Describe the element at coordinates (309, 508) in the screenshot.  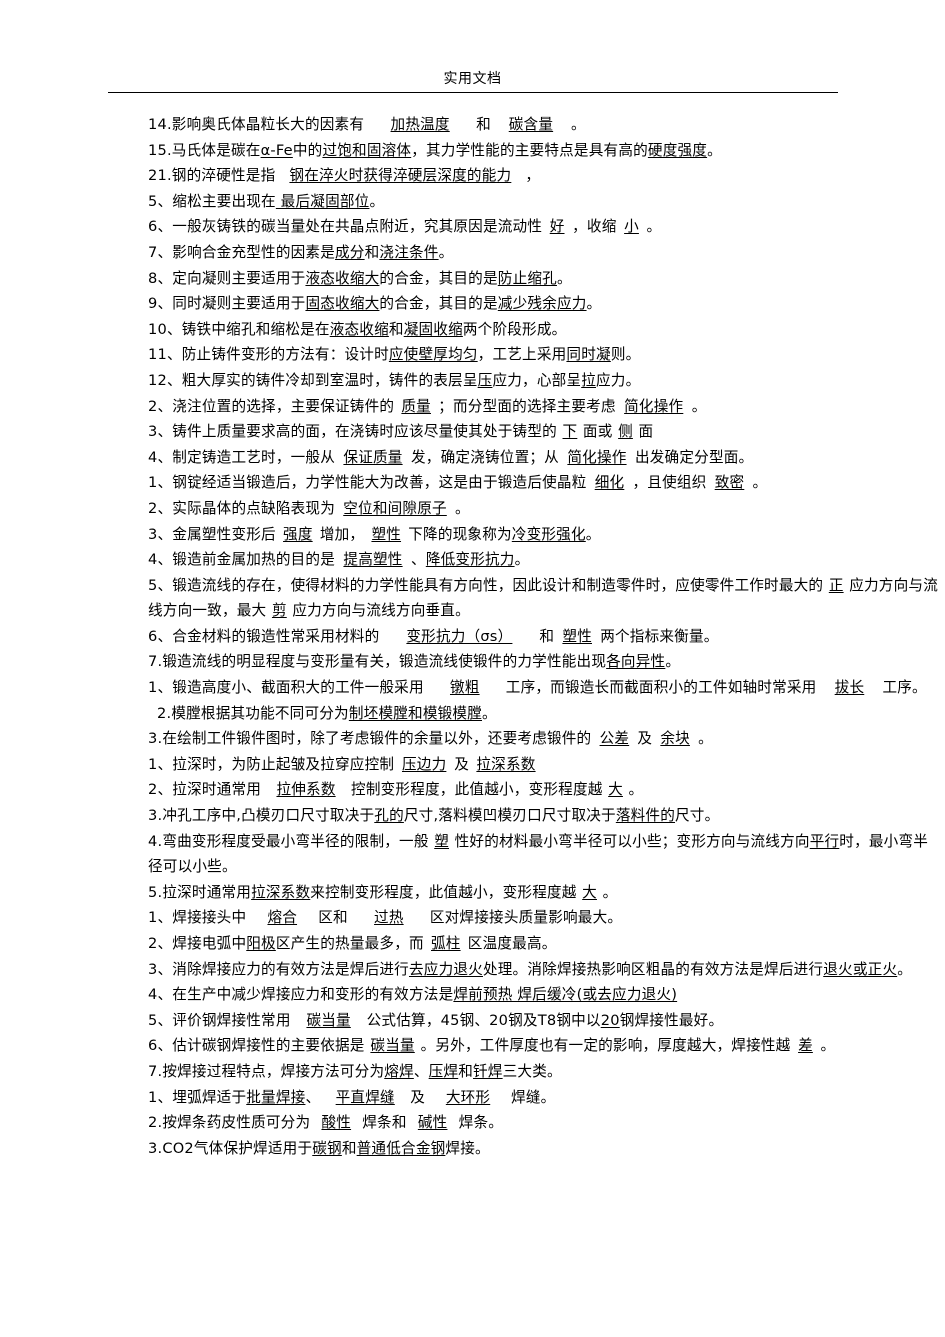
I see `doc-line: 2、实际晶体的点缺陷表现为 空位和间隙原子。` at that location.